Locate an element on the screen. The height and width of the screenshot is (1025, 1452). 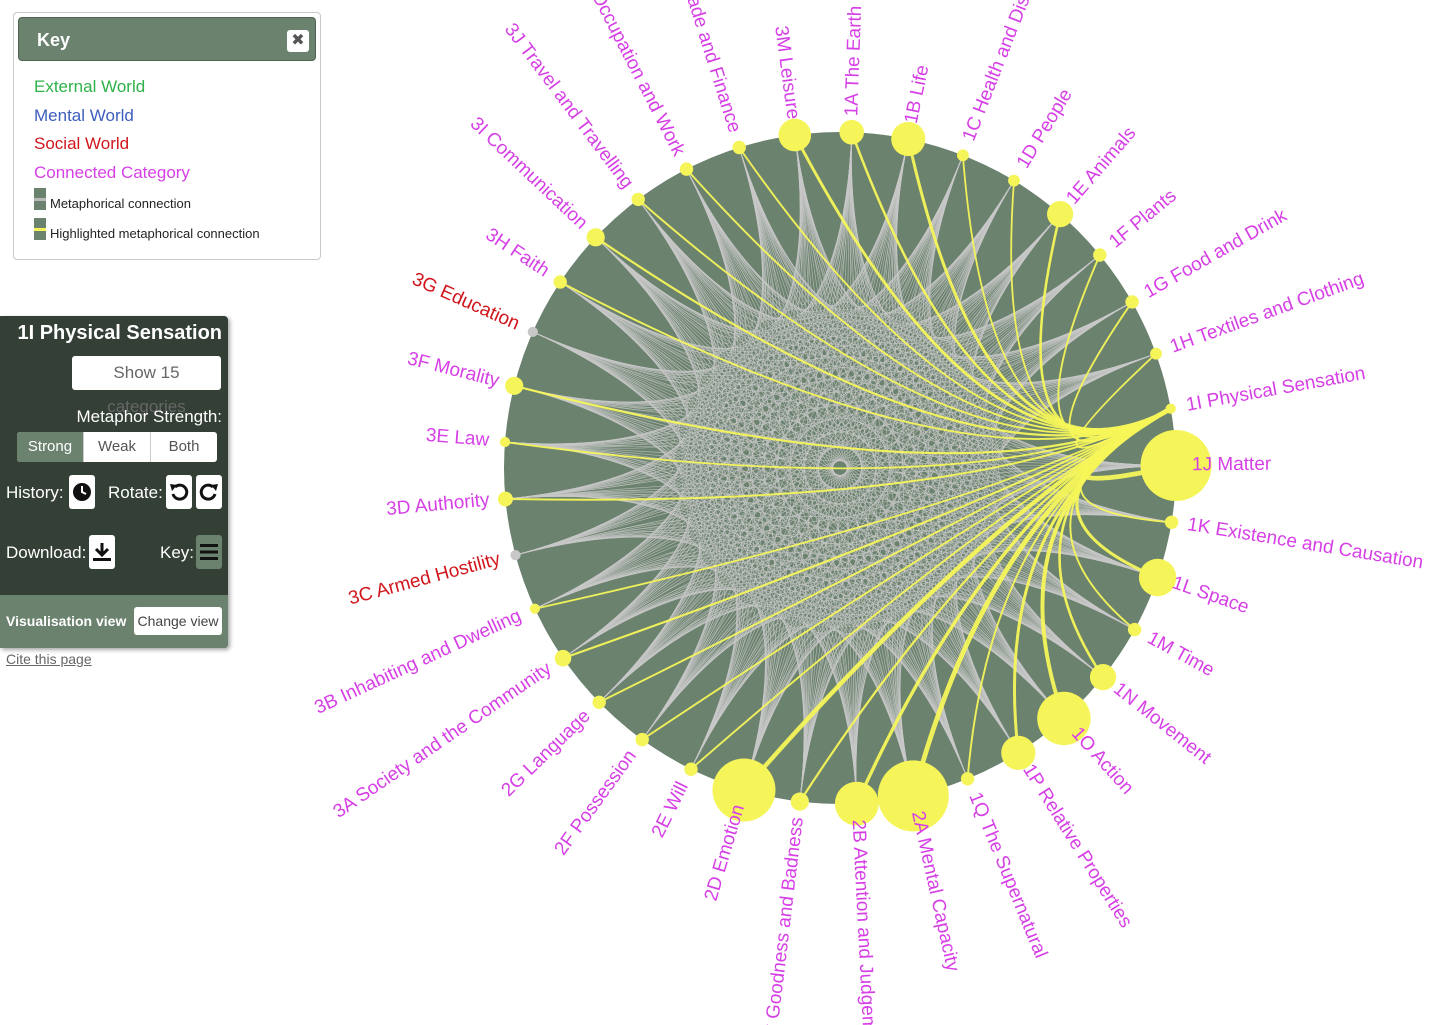
download-button is located at coordinates (102, 552).